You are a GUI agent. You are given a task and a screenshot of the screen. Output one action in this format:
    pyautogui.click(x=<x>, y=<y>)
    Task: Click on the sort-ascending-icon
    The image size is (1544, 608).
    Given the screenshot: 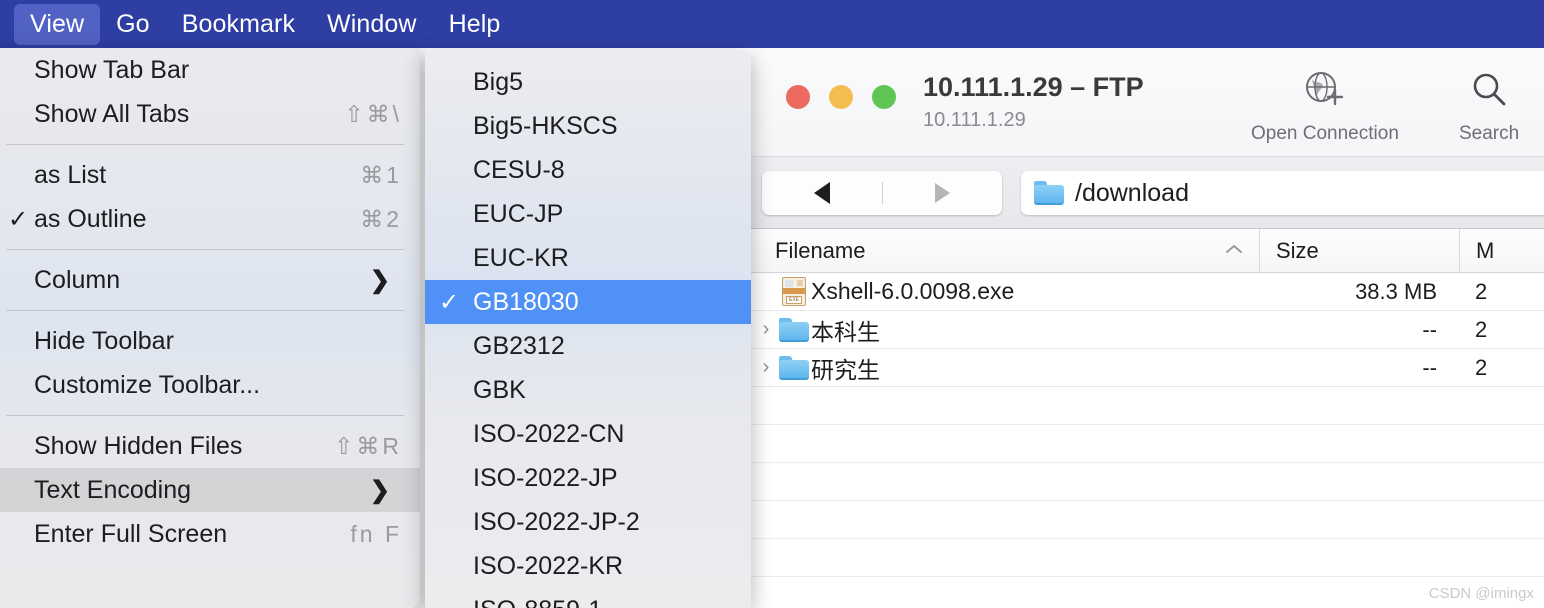 What is the action you would take?
    pyautogui.click(x=1234, y=250)
    